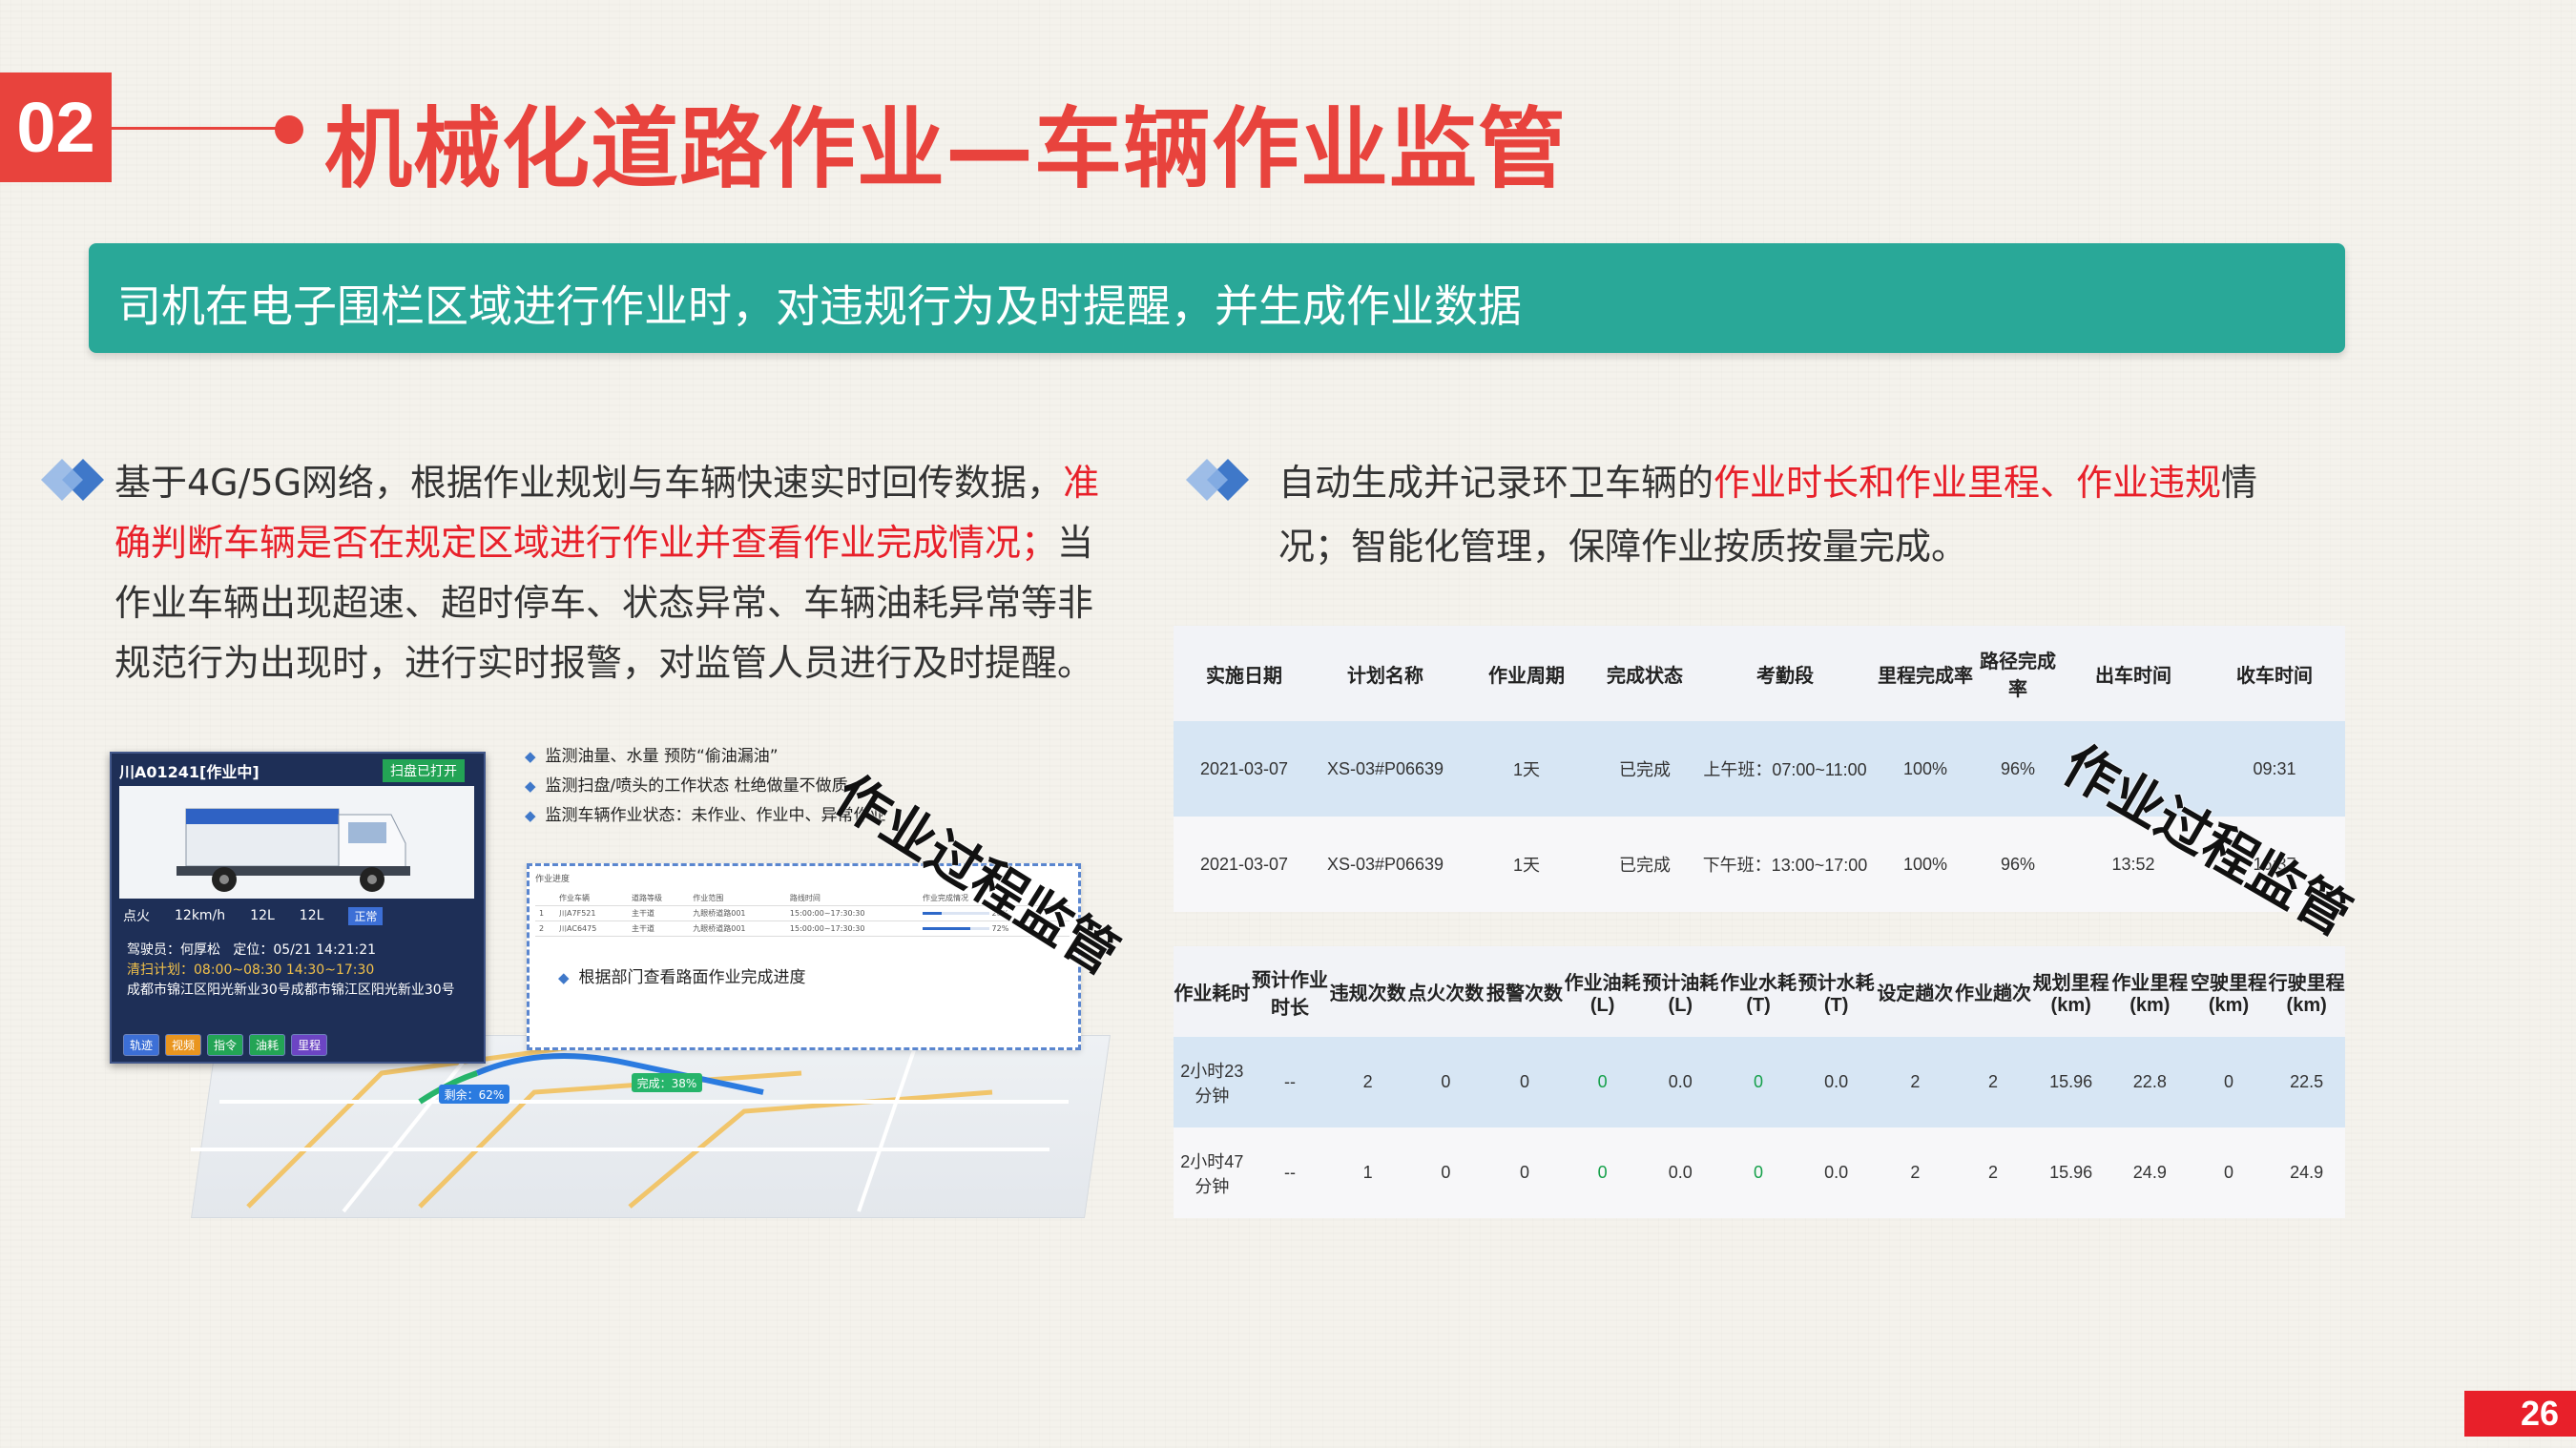  I want to click on map-completed-badge: 完成：38%, so click(667, 1083).